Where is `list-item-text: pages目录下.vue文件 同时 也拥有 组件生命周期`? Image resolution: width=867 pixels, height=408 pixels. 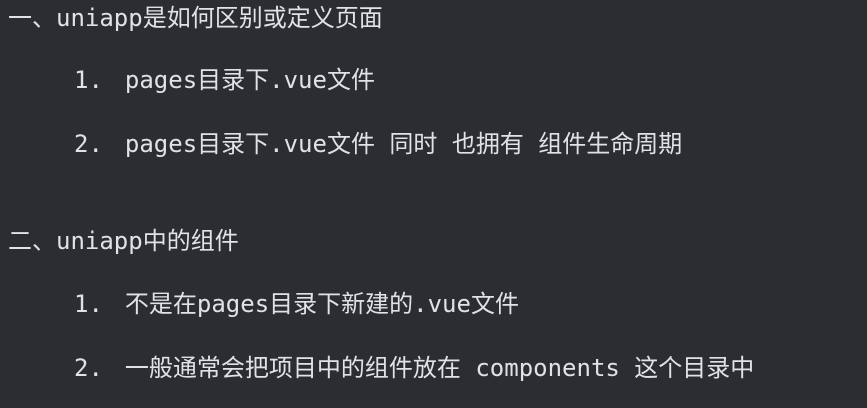 list-item-text: pages目录下.vue文件 同时 也拥有 组件生命周期 is located at coordinates (403, 144).